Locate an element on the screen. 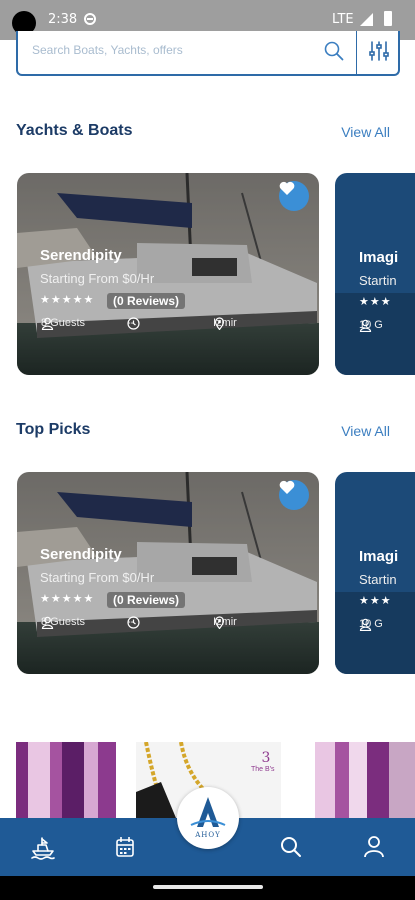  view-all-top-picks-link: View All is located at coordinates (365, 431).